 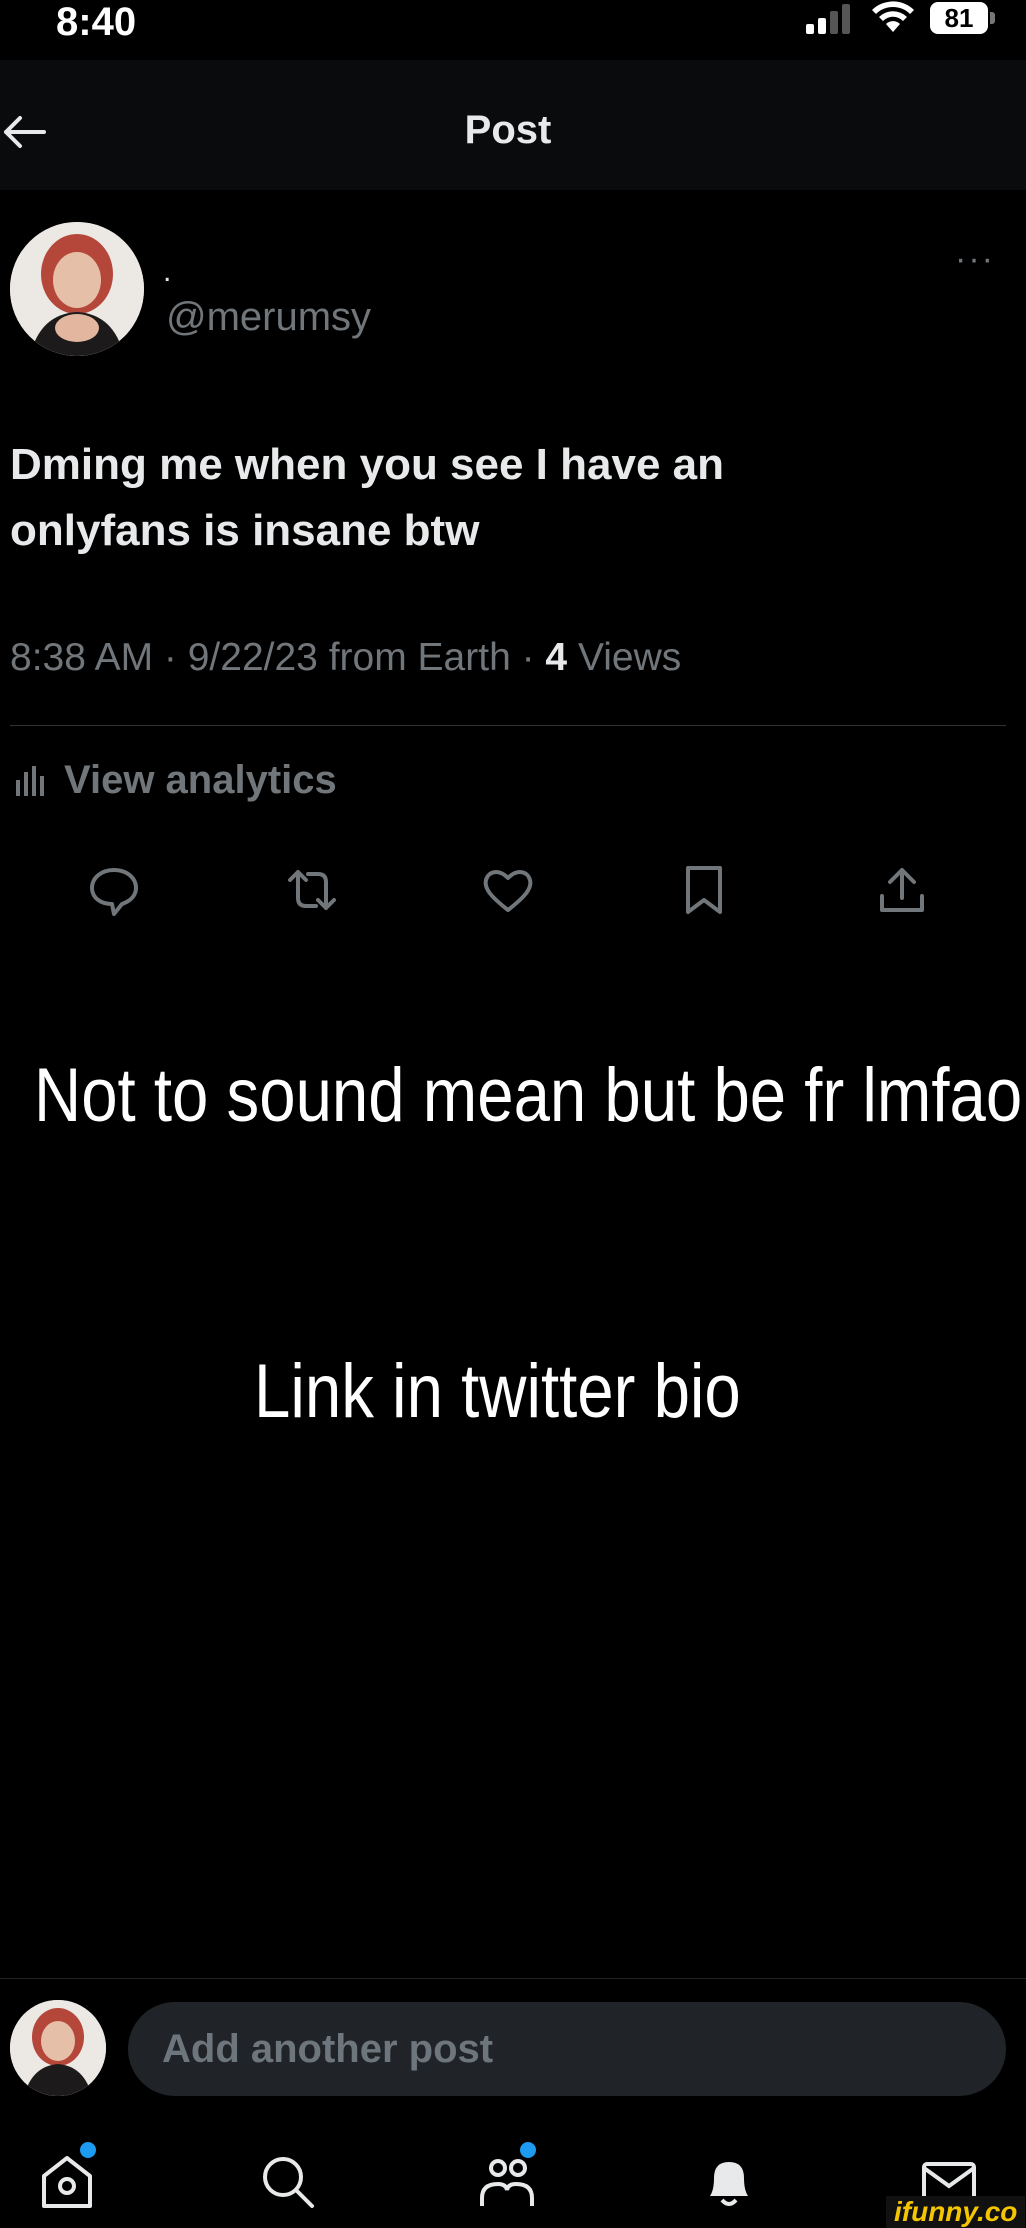 What do you see at coordinates (312, 890) in the screenshot?
I see `repost-icon` at bounding box center [312, 890].